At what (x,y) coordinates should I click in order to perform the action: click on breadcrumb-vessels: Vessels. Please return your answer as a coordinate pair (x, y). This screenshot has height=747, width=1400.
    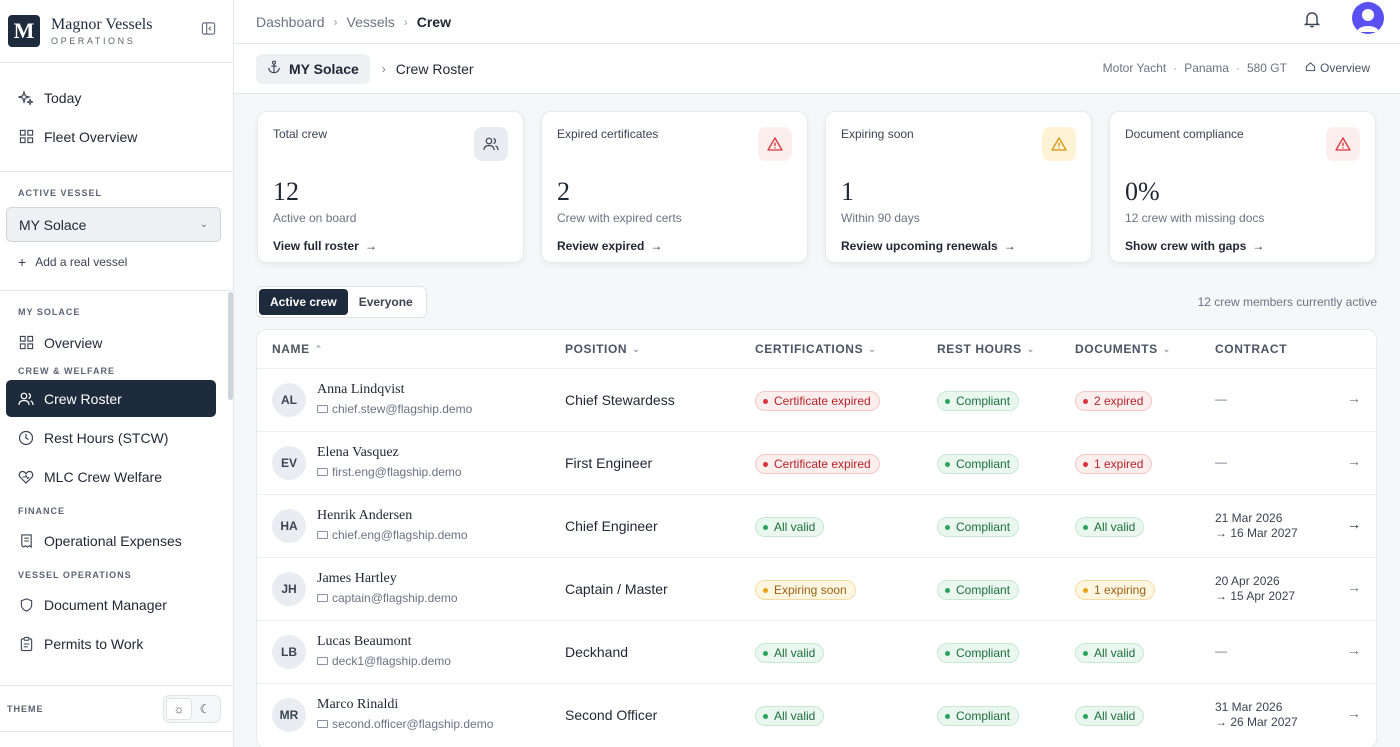
    Looking at the image, I should click on (371, 22).